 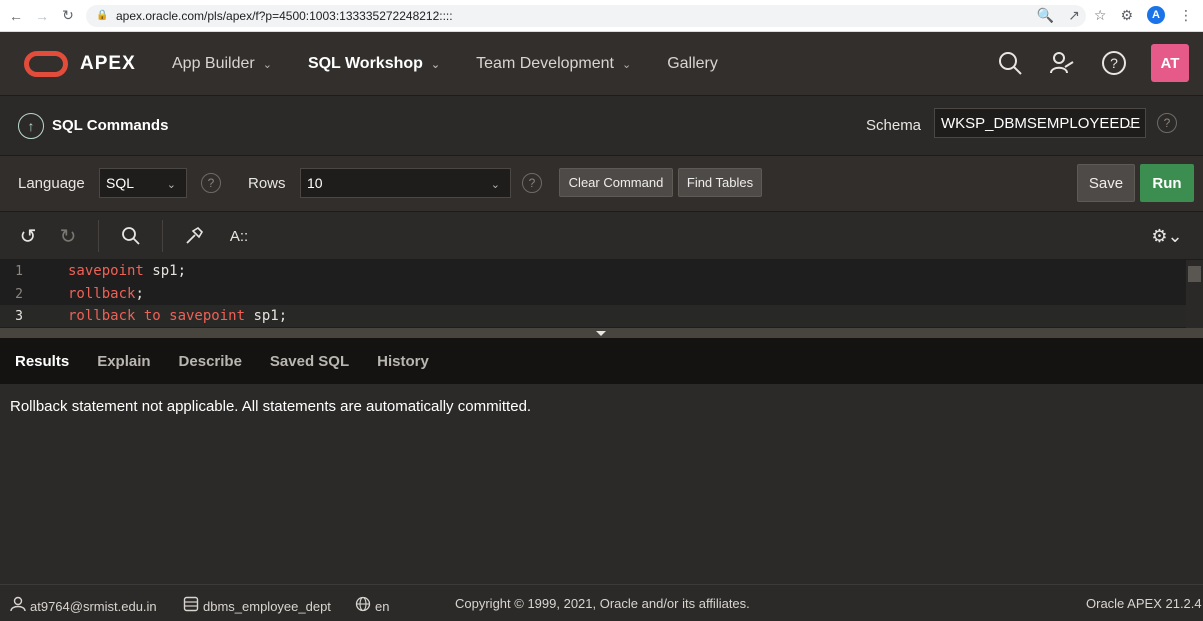 What do you see at coordinates (46, 64) in the screenshot?
I see `oracle-logo-icon` at bounding box center [46, 64].